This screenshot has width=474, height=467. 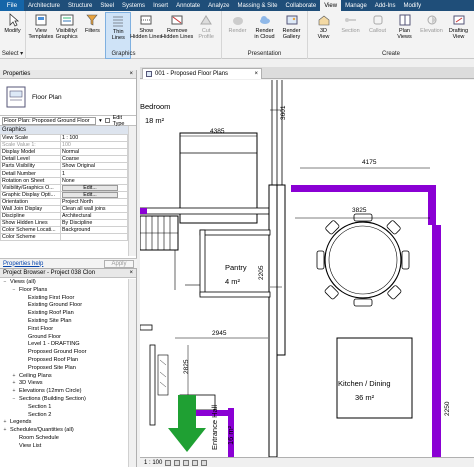 What do you see at coordinates (44, 5) in the screenshot?
I see `tab-architecture: Architecture` at bounding box center [44, 5].